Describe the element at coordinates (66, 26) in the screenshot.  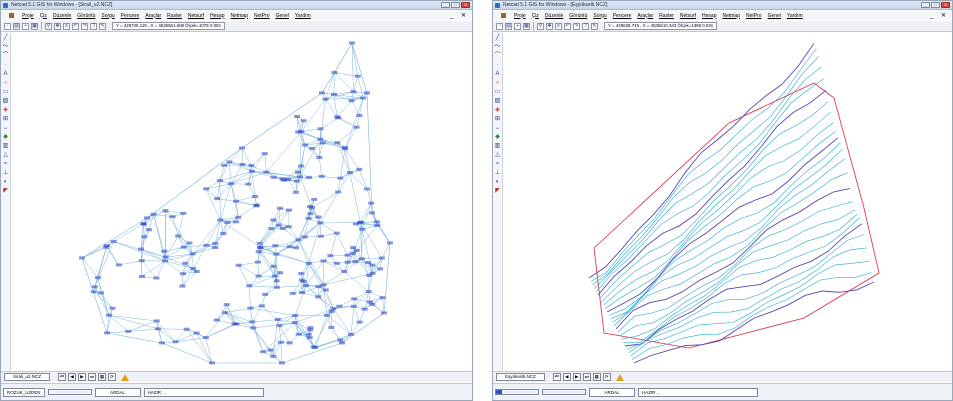
I see `layers-icon: ≡` at that location.